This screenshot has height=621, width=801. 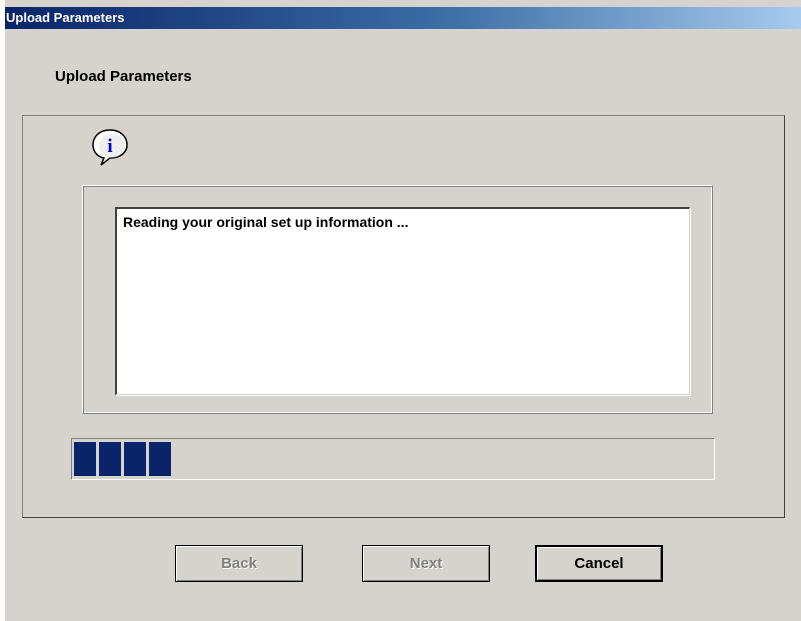 I want to click on window-title: Upload Parameters, so click(x=65, y=17).